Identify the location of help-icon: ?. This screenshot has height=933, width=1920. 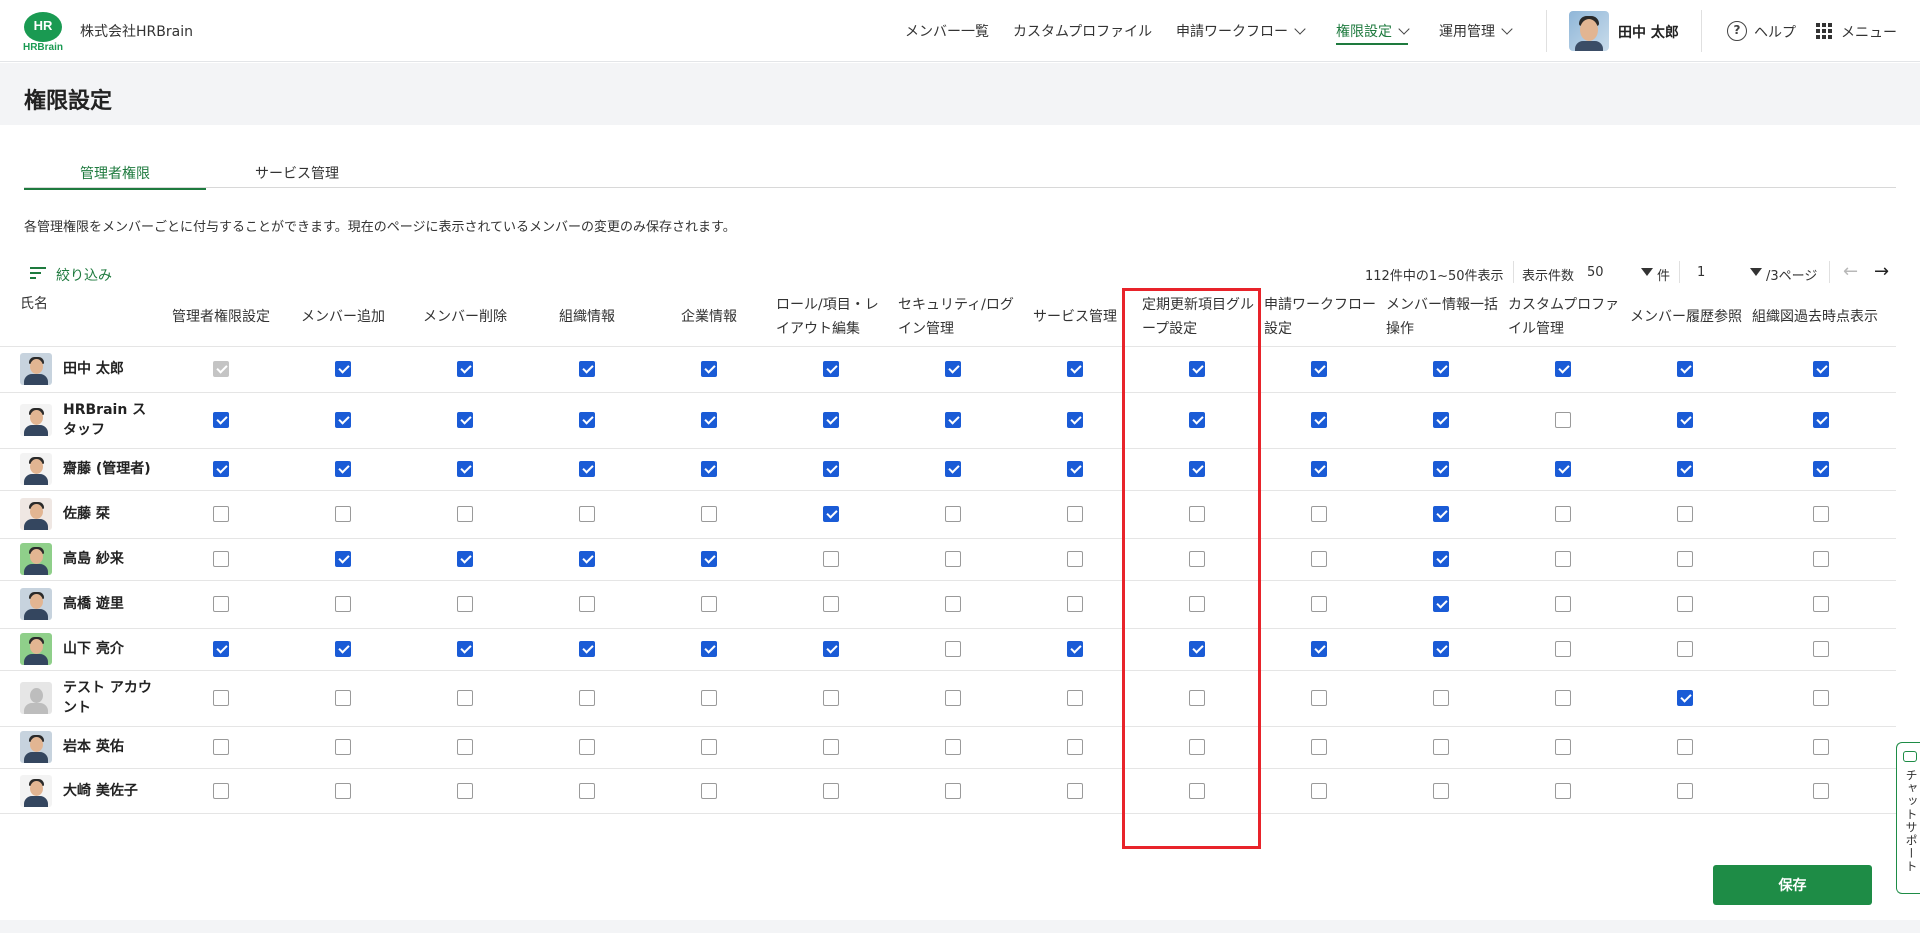
(1737, 31).